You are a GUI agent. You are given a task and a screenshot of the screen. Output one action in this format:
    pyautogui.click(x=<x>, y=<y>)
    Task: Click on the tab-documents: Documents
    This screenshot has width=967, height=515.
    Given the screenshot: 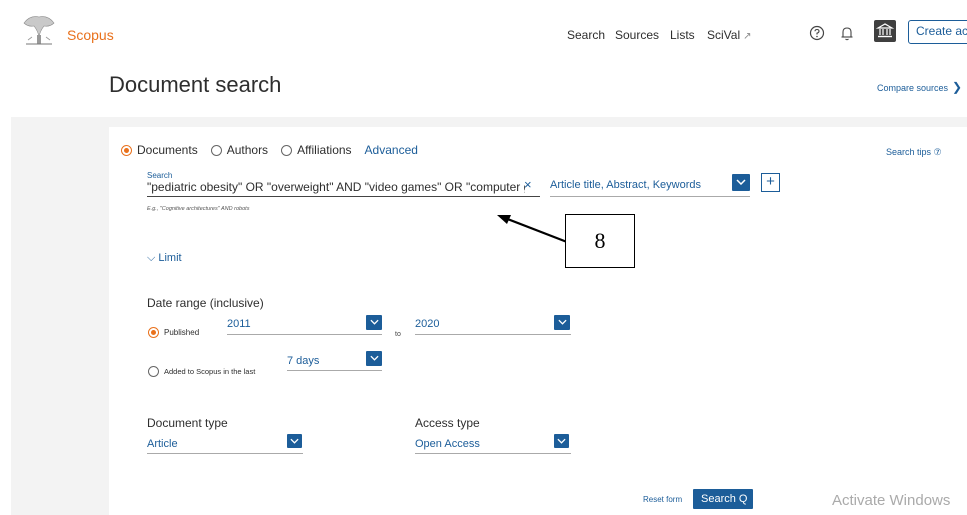 What is the action you would take?
    pyautogui.click(x=159, y=150)
    